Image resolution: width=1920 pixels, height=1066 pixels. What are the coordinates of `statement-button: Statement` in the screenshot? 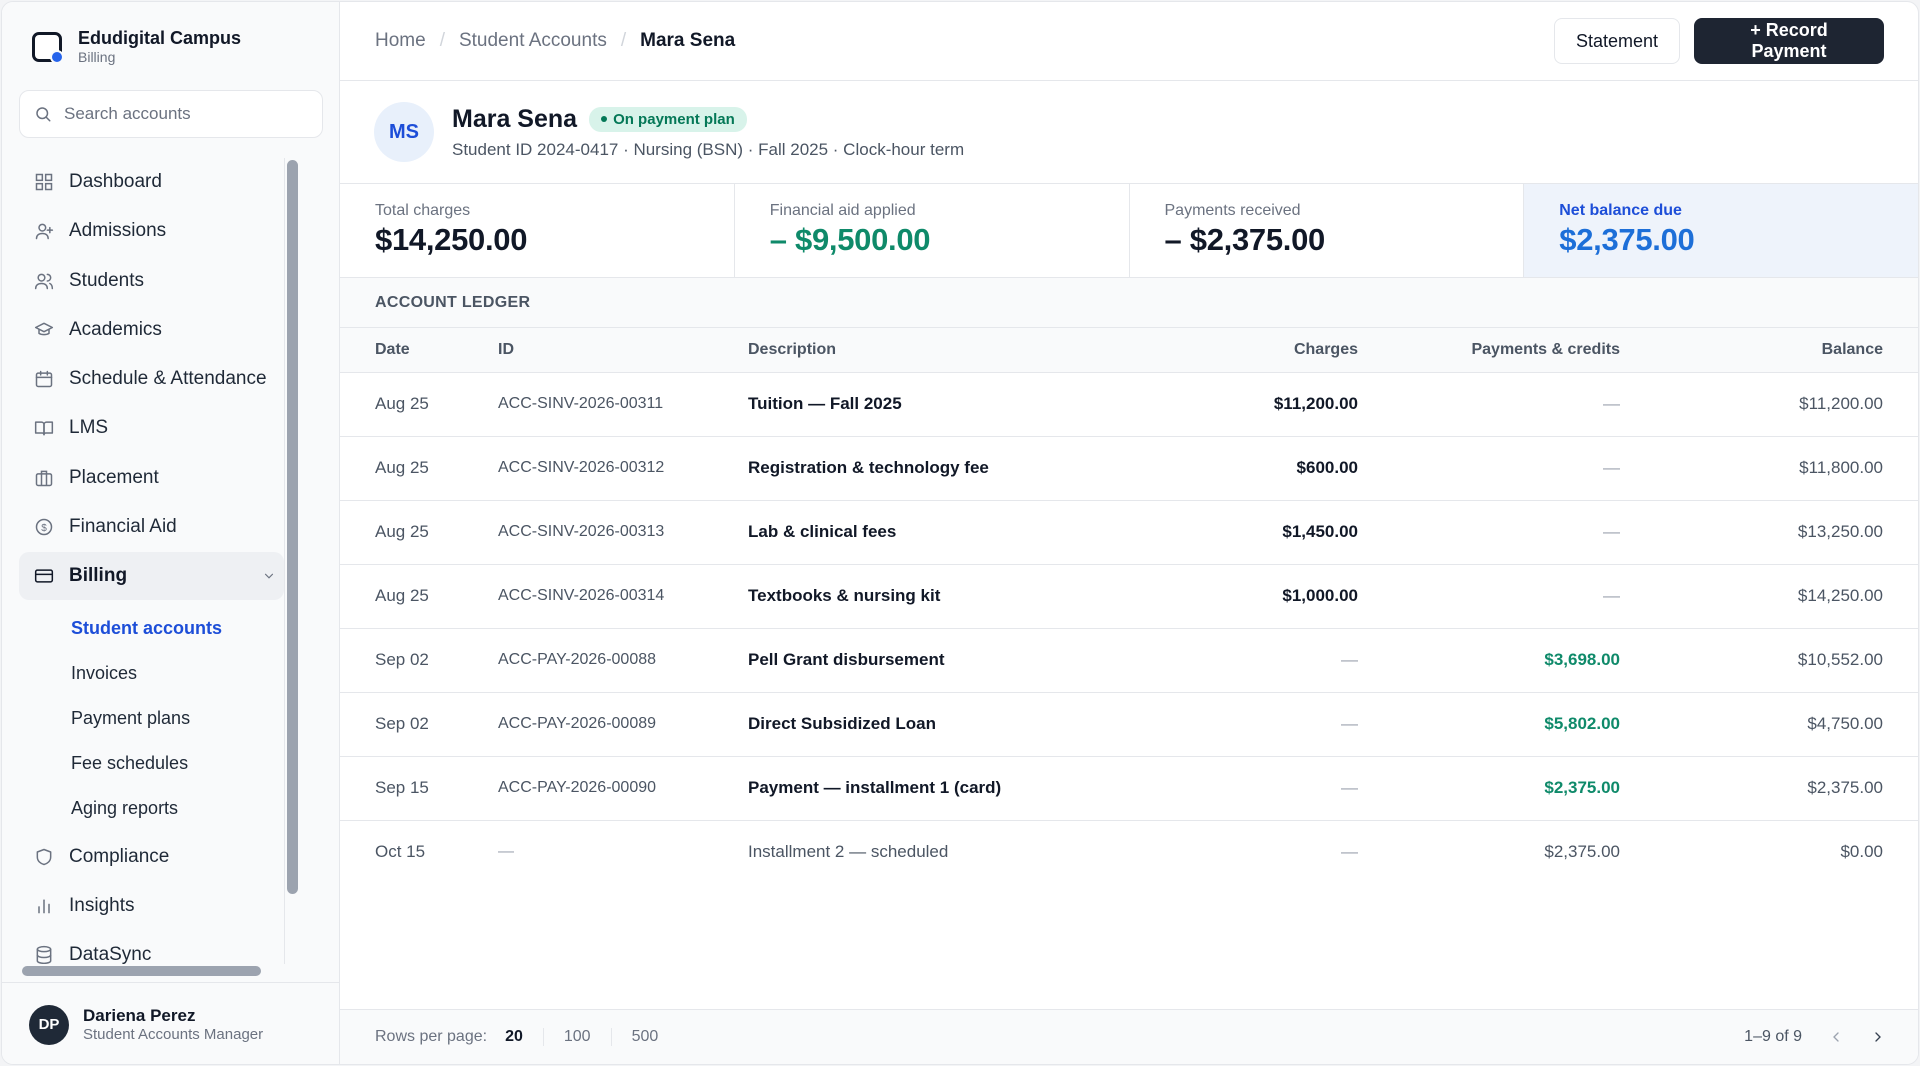 It's located at (1617, 41).